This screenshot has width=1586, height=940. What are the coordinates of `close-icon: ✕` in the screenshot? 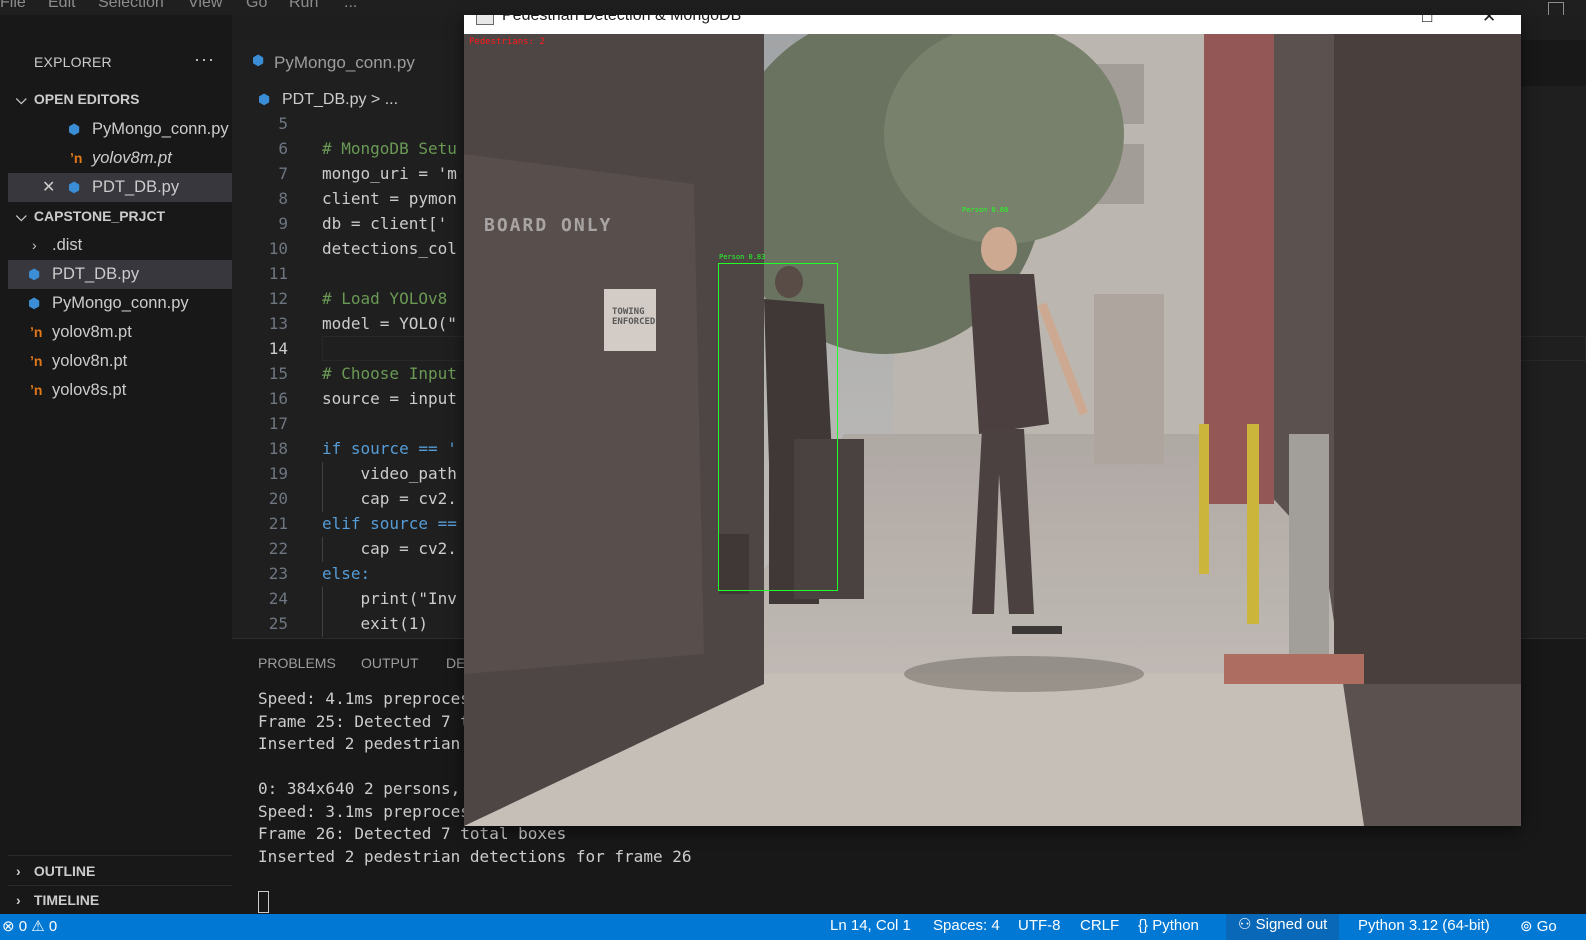 It's located at (48, 187).